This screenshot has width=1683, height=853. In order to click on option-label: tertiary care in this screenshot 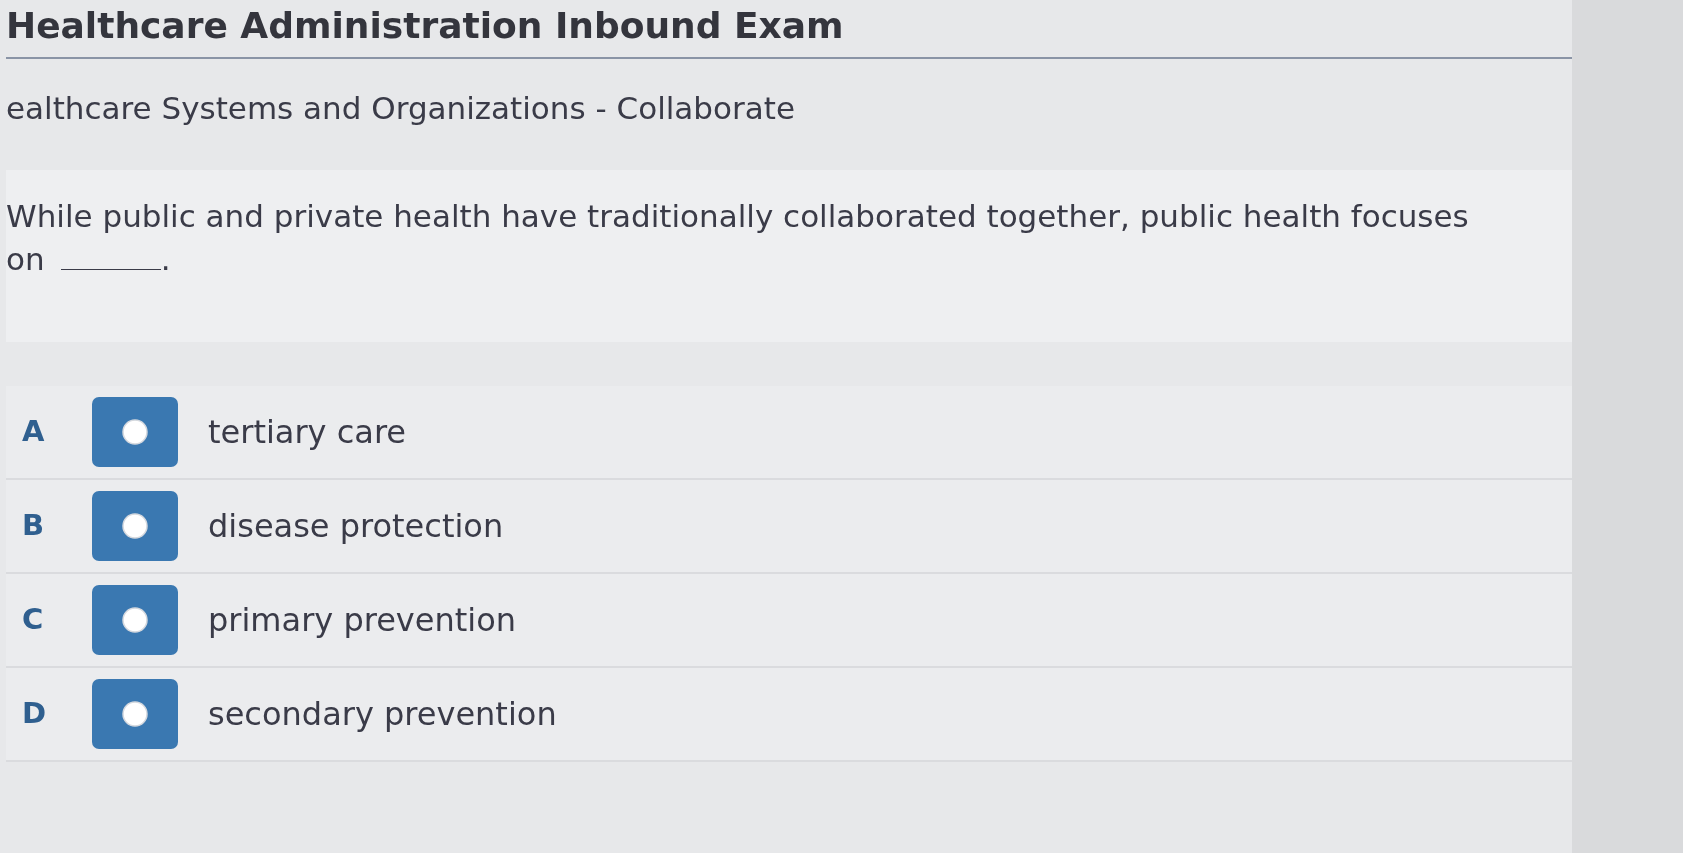, I will do `click(307, 432)`.